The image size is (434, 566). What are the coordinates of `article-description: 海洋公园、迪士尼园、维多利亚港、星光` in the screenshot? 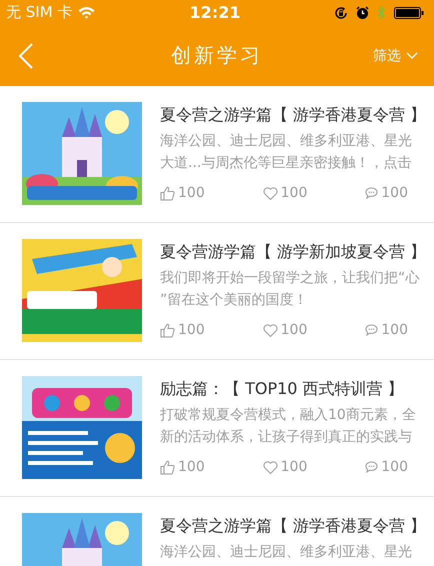 It's located at (286, 552).